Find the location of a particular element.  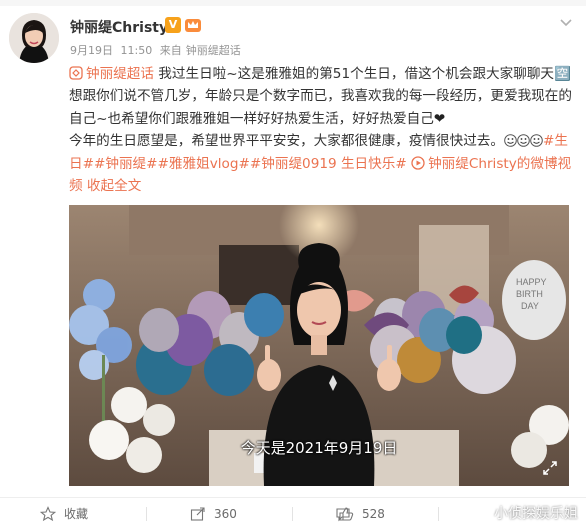

like-count: 528 is located at coordinates (373, 513).